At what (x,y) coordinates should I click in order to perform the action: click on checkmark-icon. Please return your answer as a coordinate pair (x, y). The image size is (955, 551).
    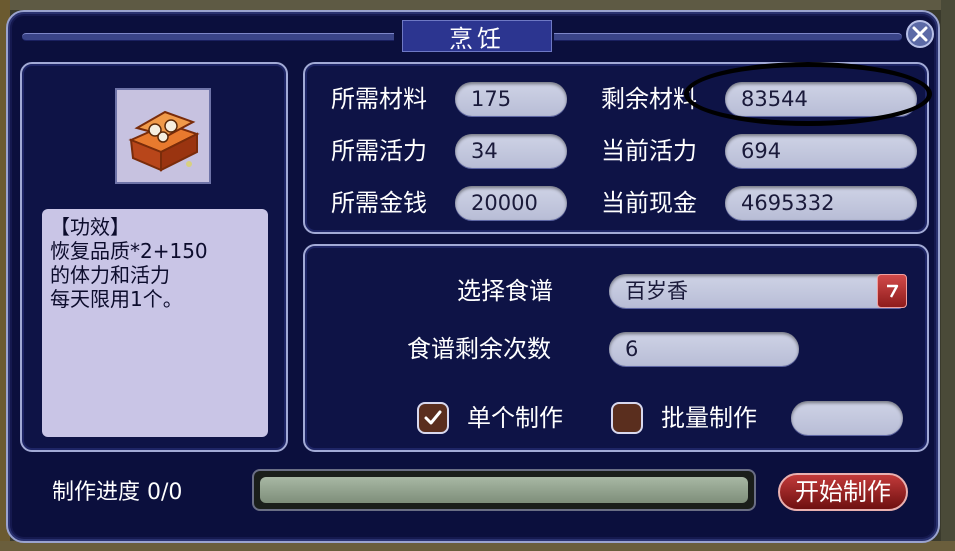
    Looking at the image, I should click on (433, 417).